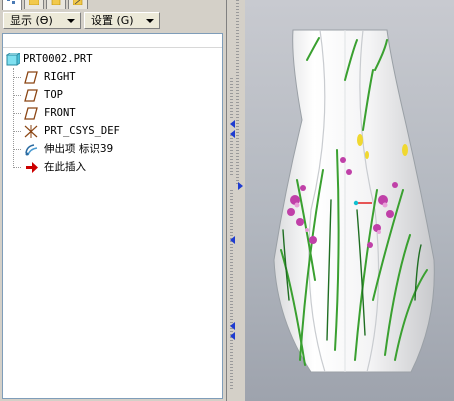 Image resolution: width=454 pixels, height=401 pixels. I want to click on connections-icon, so click(78, 2).